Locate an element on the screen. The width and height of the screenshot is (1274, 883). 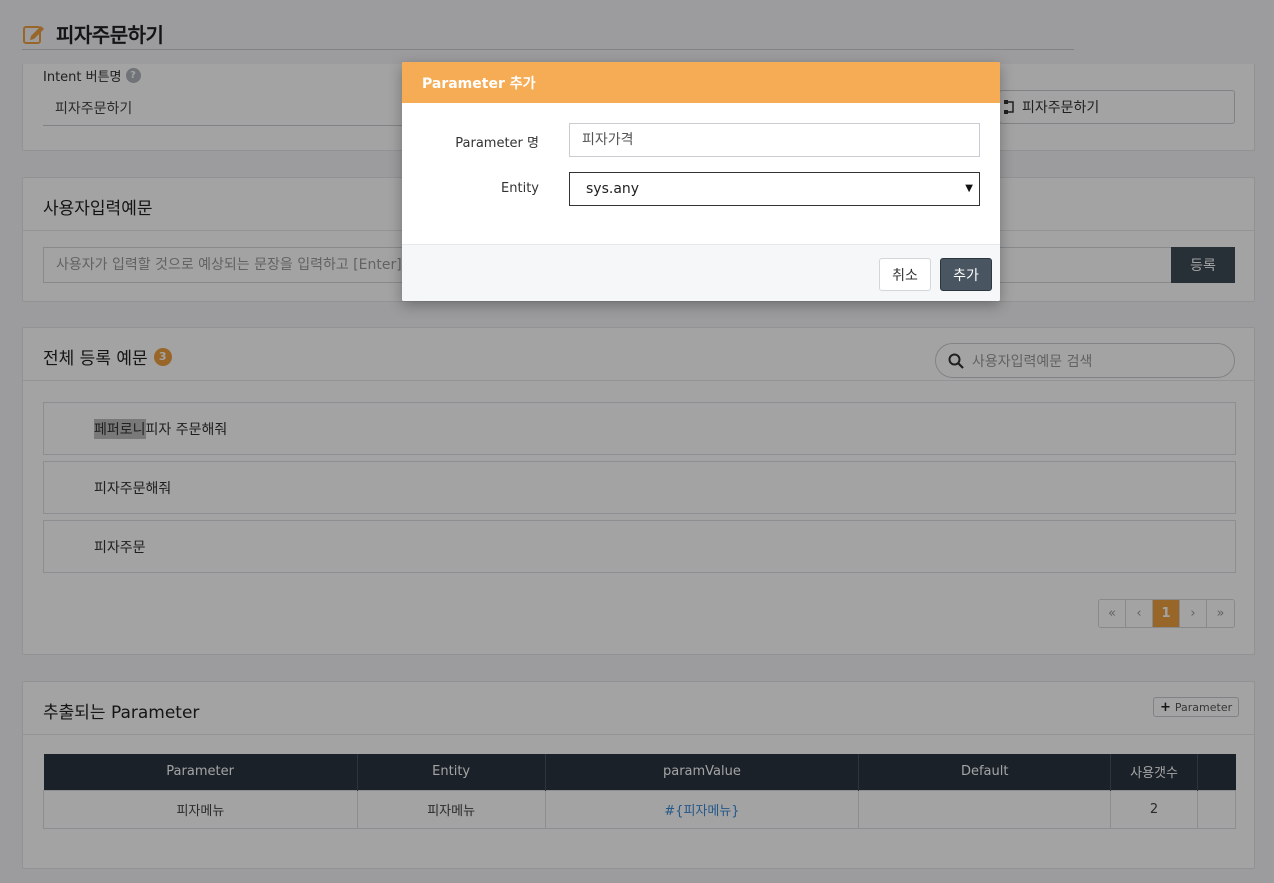
entity-label: Entity is located at coordinates (520, 188).